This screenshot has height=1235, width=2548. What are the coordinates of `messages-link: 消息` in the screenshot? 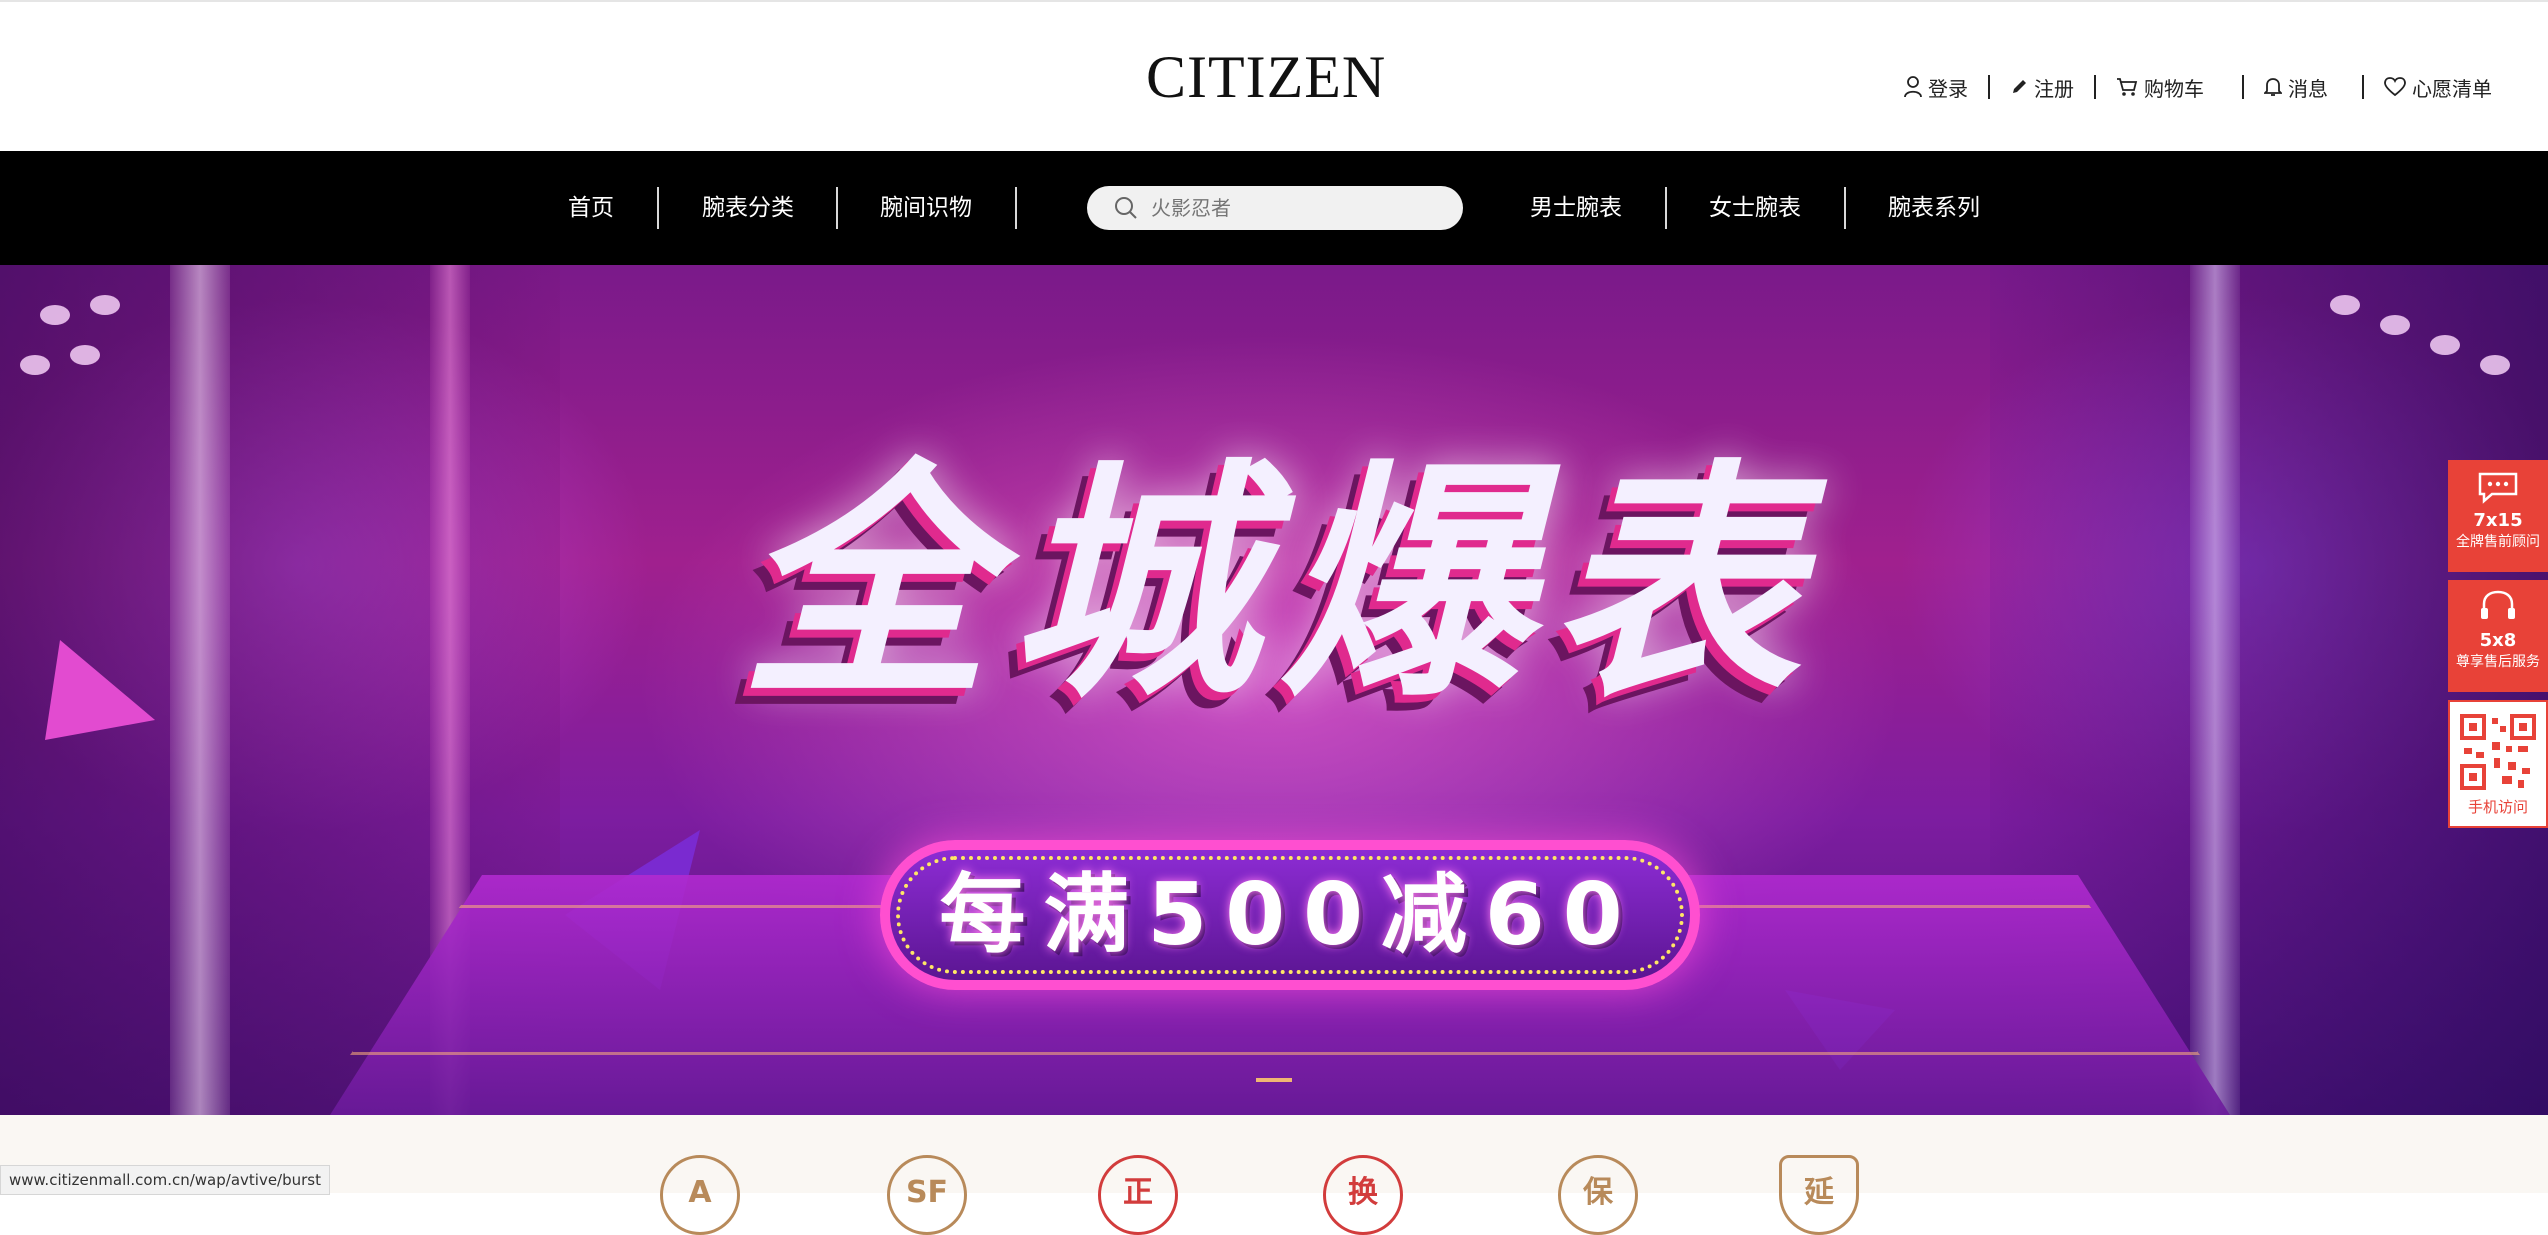 It's located at (2296, 87).